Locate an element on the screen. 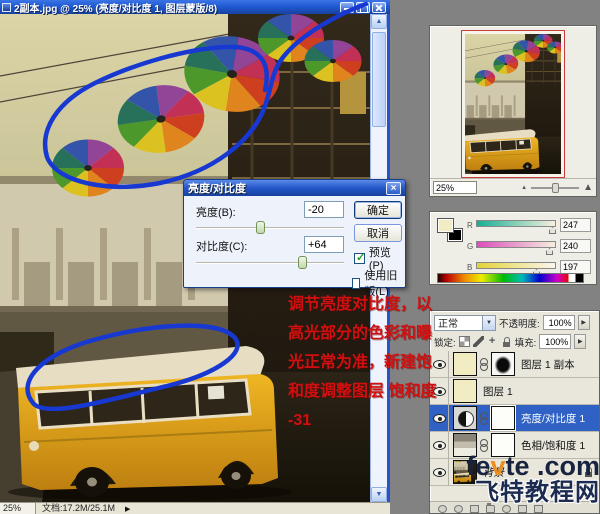 The width and height of the screenshot is (600, 514). fill-field is located at coordinates (555, 341).